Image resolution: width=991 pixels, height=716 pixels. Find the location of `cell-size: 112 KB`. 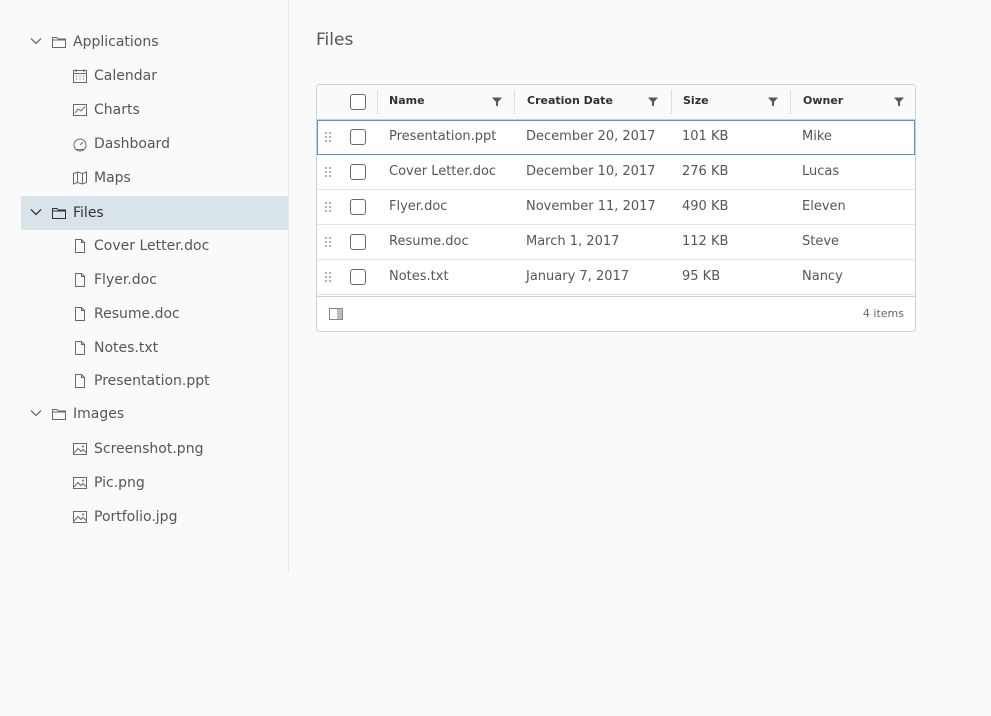

cell-size: 112 KB is located at coordinates (705, 241).